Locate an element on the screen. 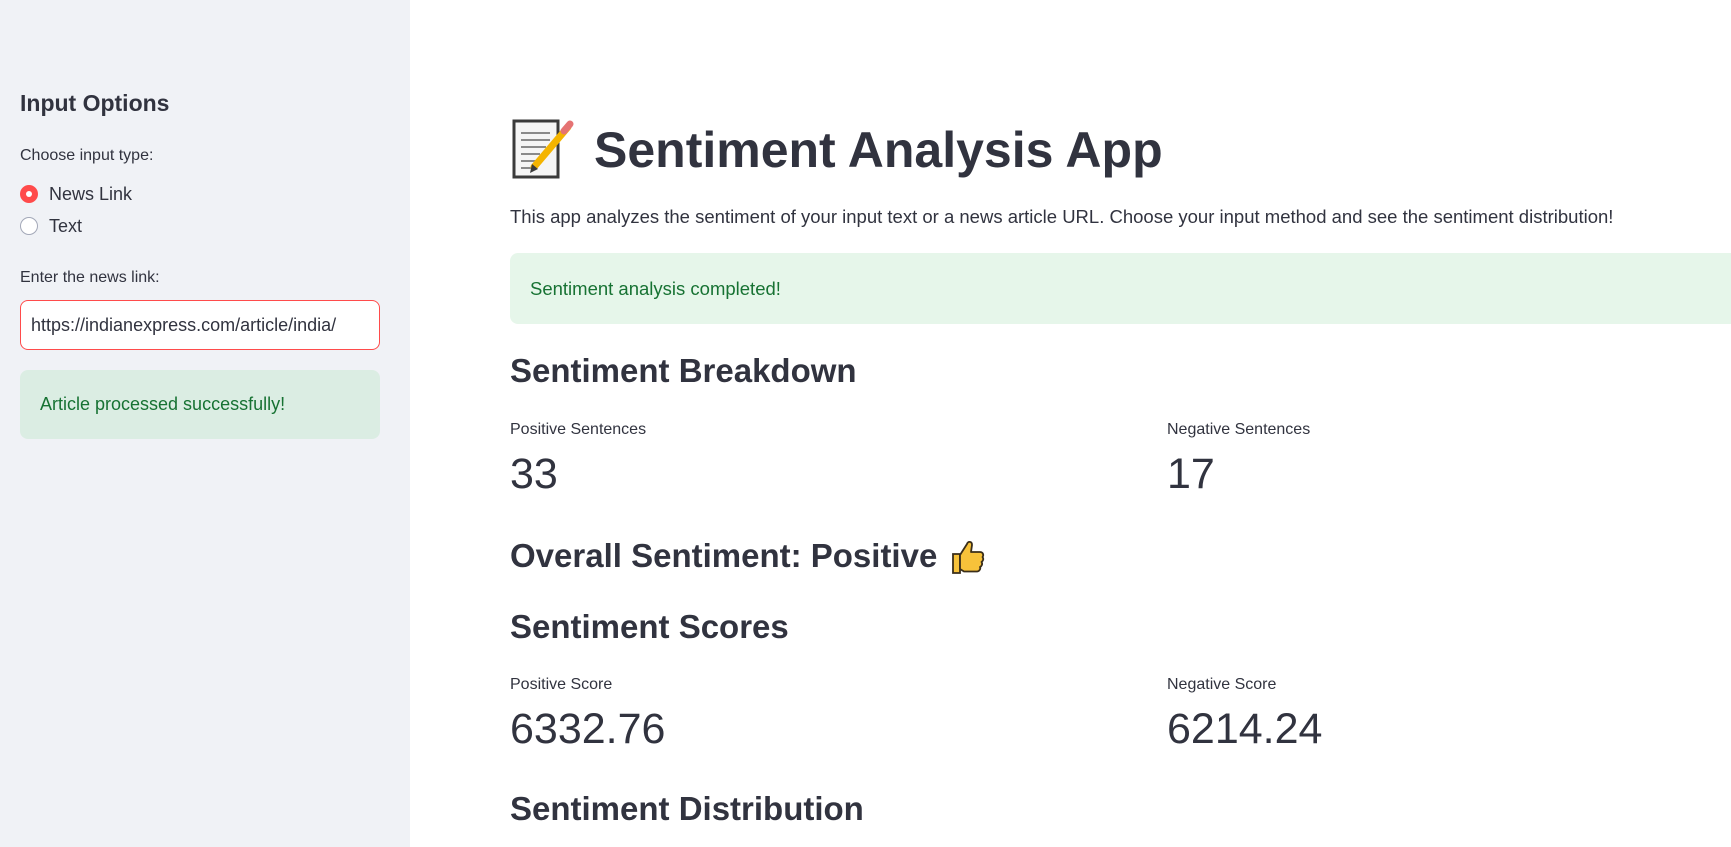 Image resolution: width=1731 pixels, height=847 pixels. metric-negative-score: Negative Score 6214.24 is located at coordinates (1244, 715).